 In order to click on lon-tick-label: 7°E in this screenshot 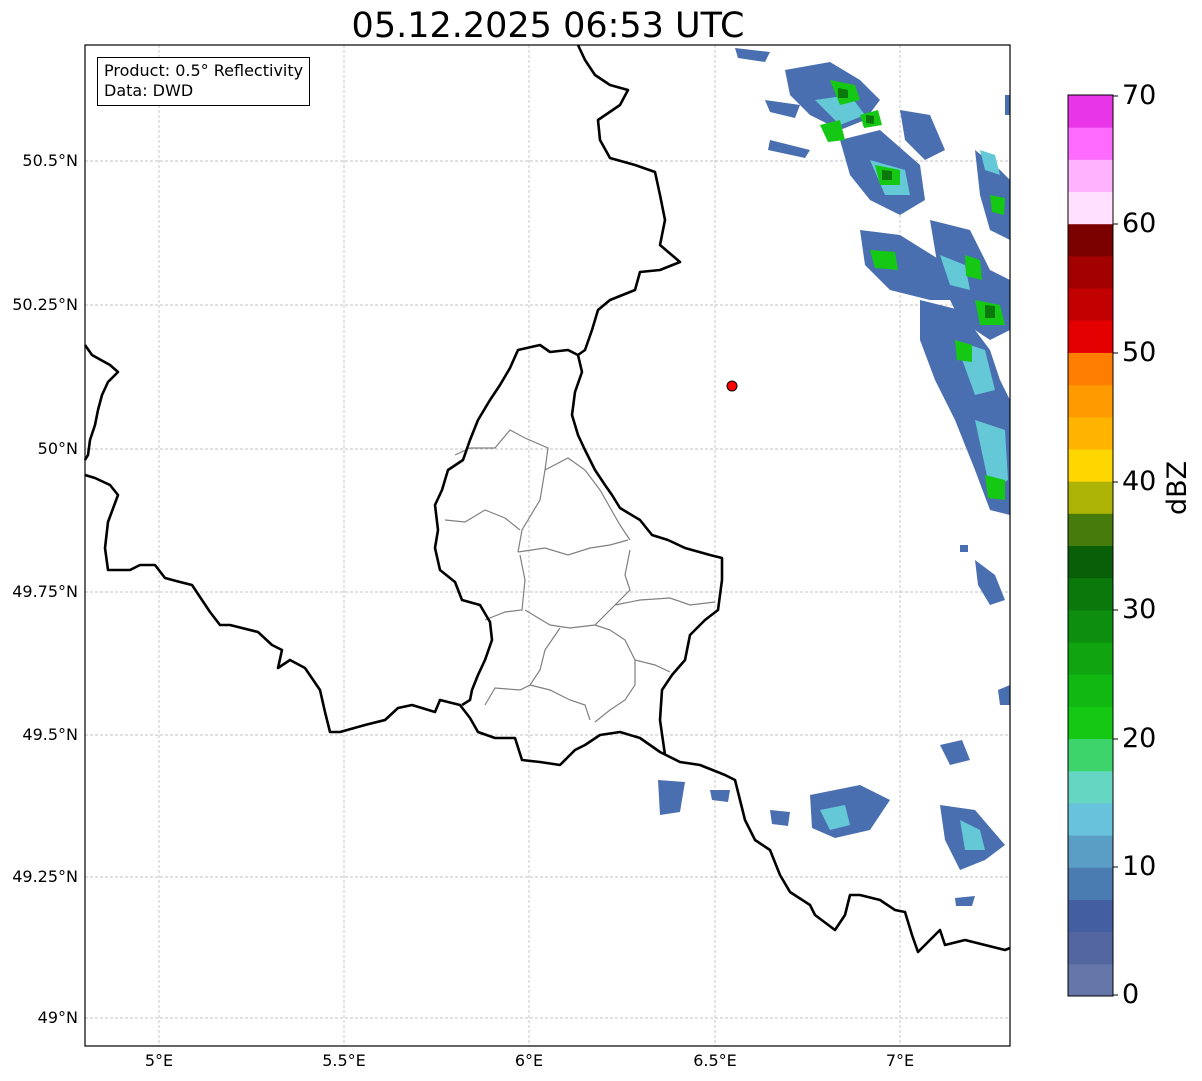, I will do `click(900, 1060)`.